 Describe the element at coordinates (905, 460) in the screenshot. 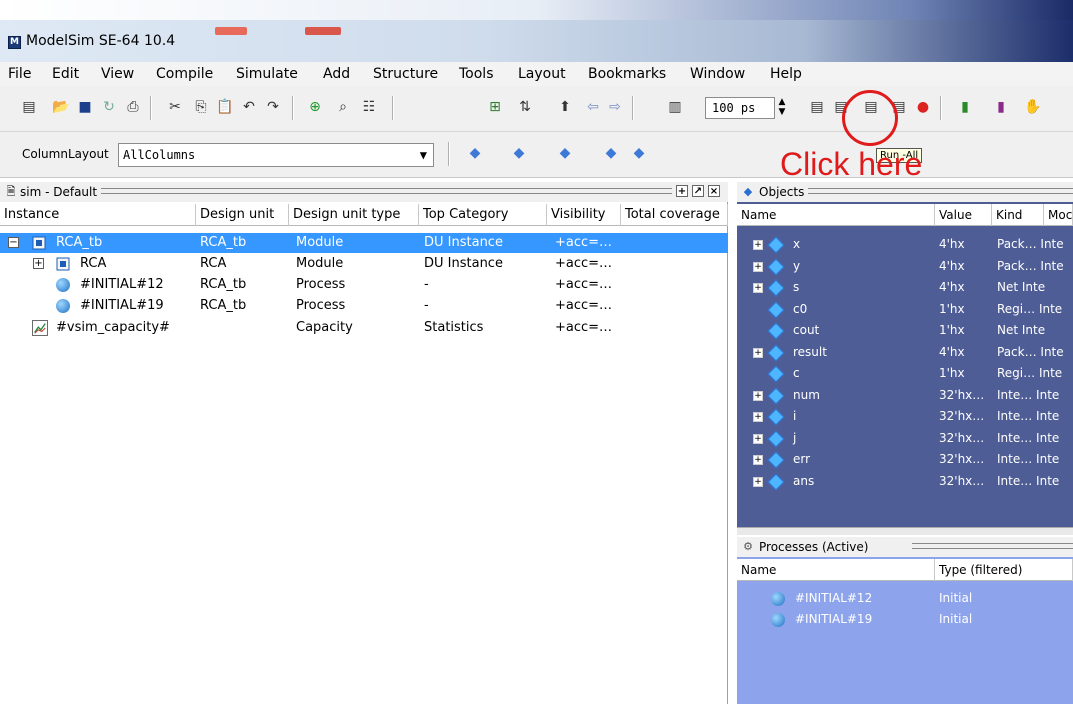

I see `object-row: + err 32'hx… Inte… Inte` at that location.